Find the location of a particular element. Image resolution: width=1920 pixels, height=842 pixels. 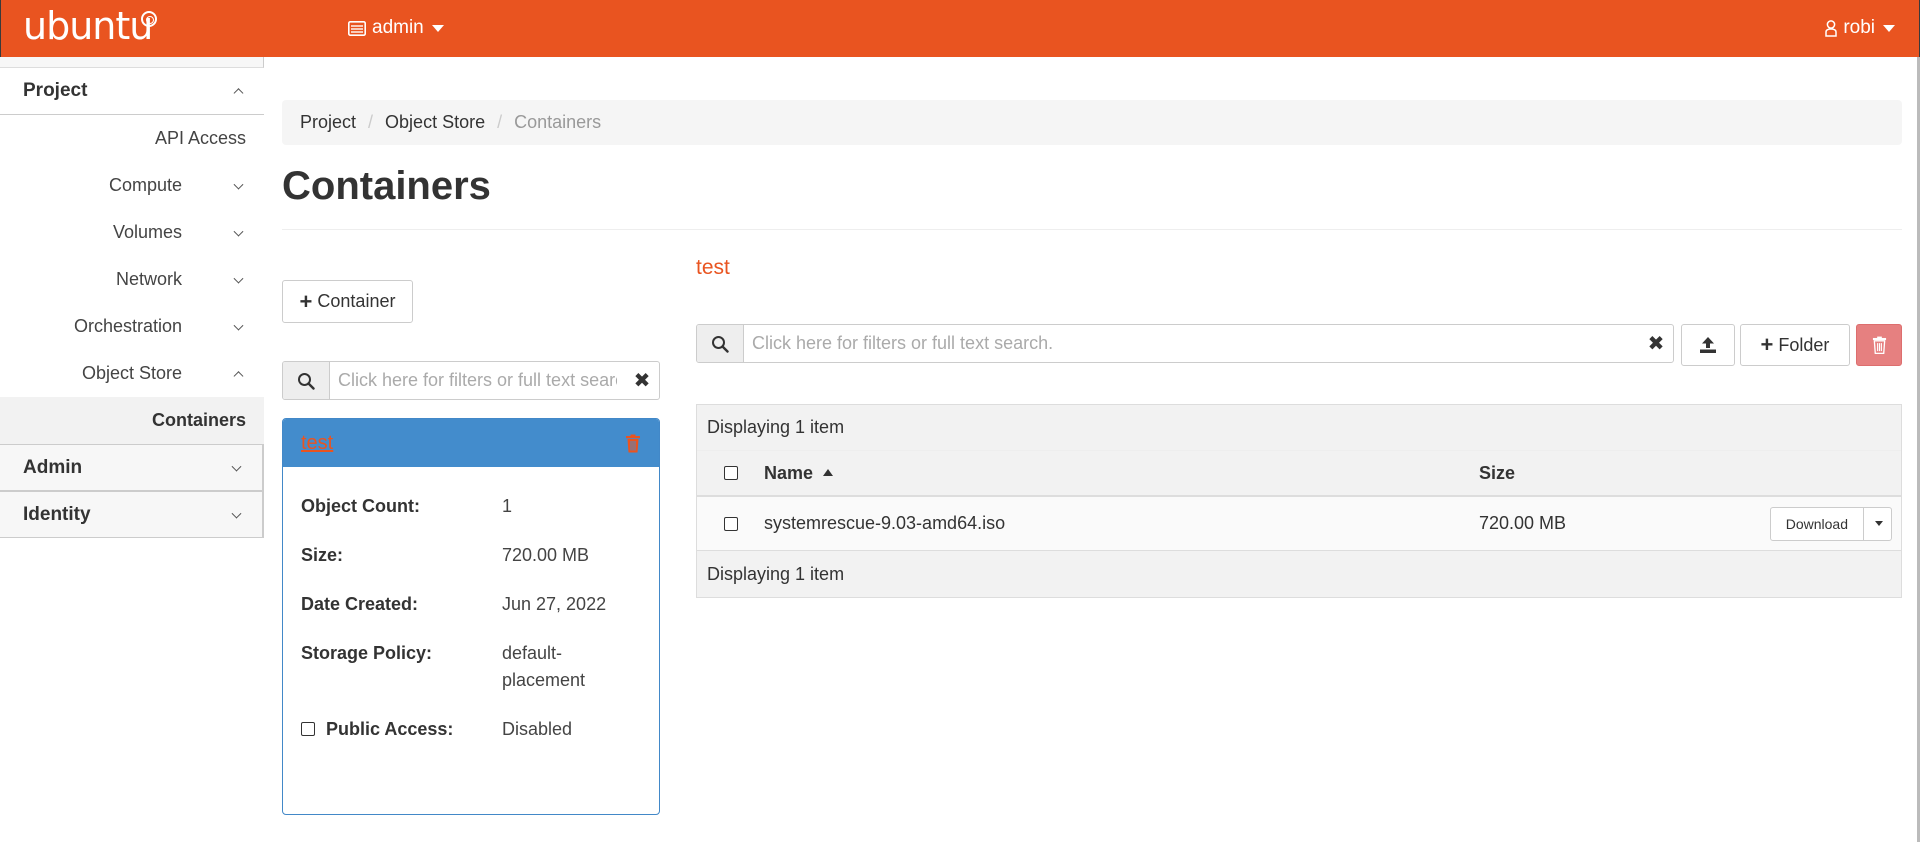

ubuntu-logo: ubuntu is located at coordinates (88, 26).